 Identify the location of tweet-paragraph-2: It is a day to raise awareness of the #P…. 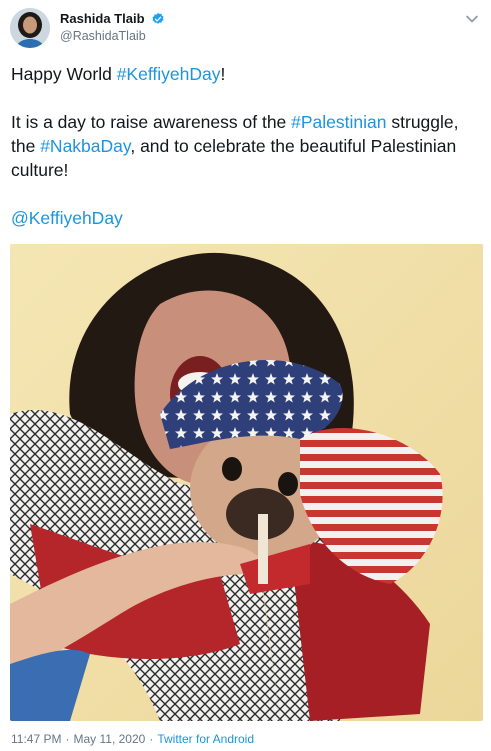
(246, 146).